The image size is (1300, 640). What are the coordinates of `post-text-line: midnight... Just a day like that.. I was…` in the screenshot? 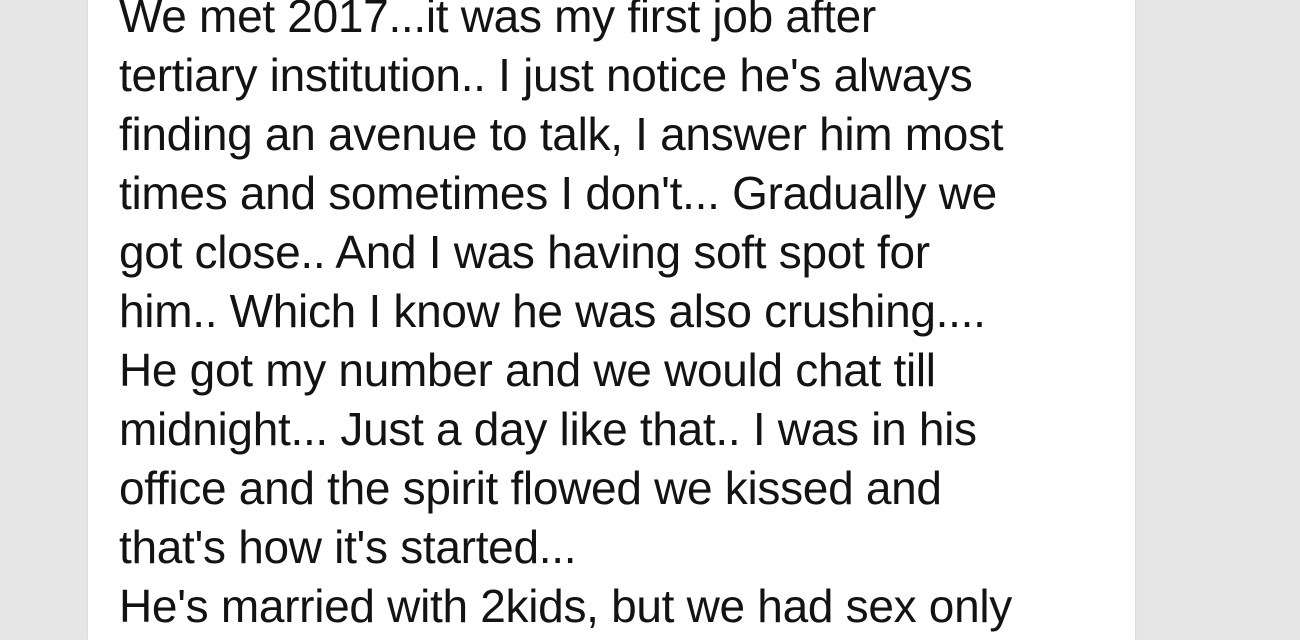 It's located at (548, 429).